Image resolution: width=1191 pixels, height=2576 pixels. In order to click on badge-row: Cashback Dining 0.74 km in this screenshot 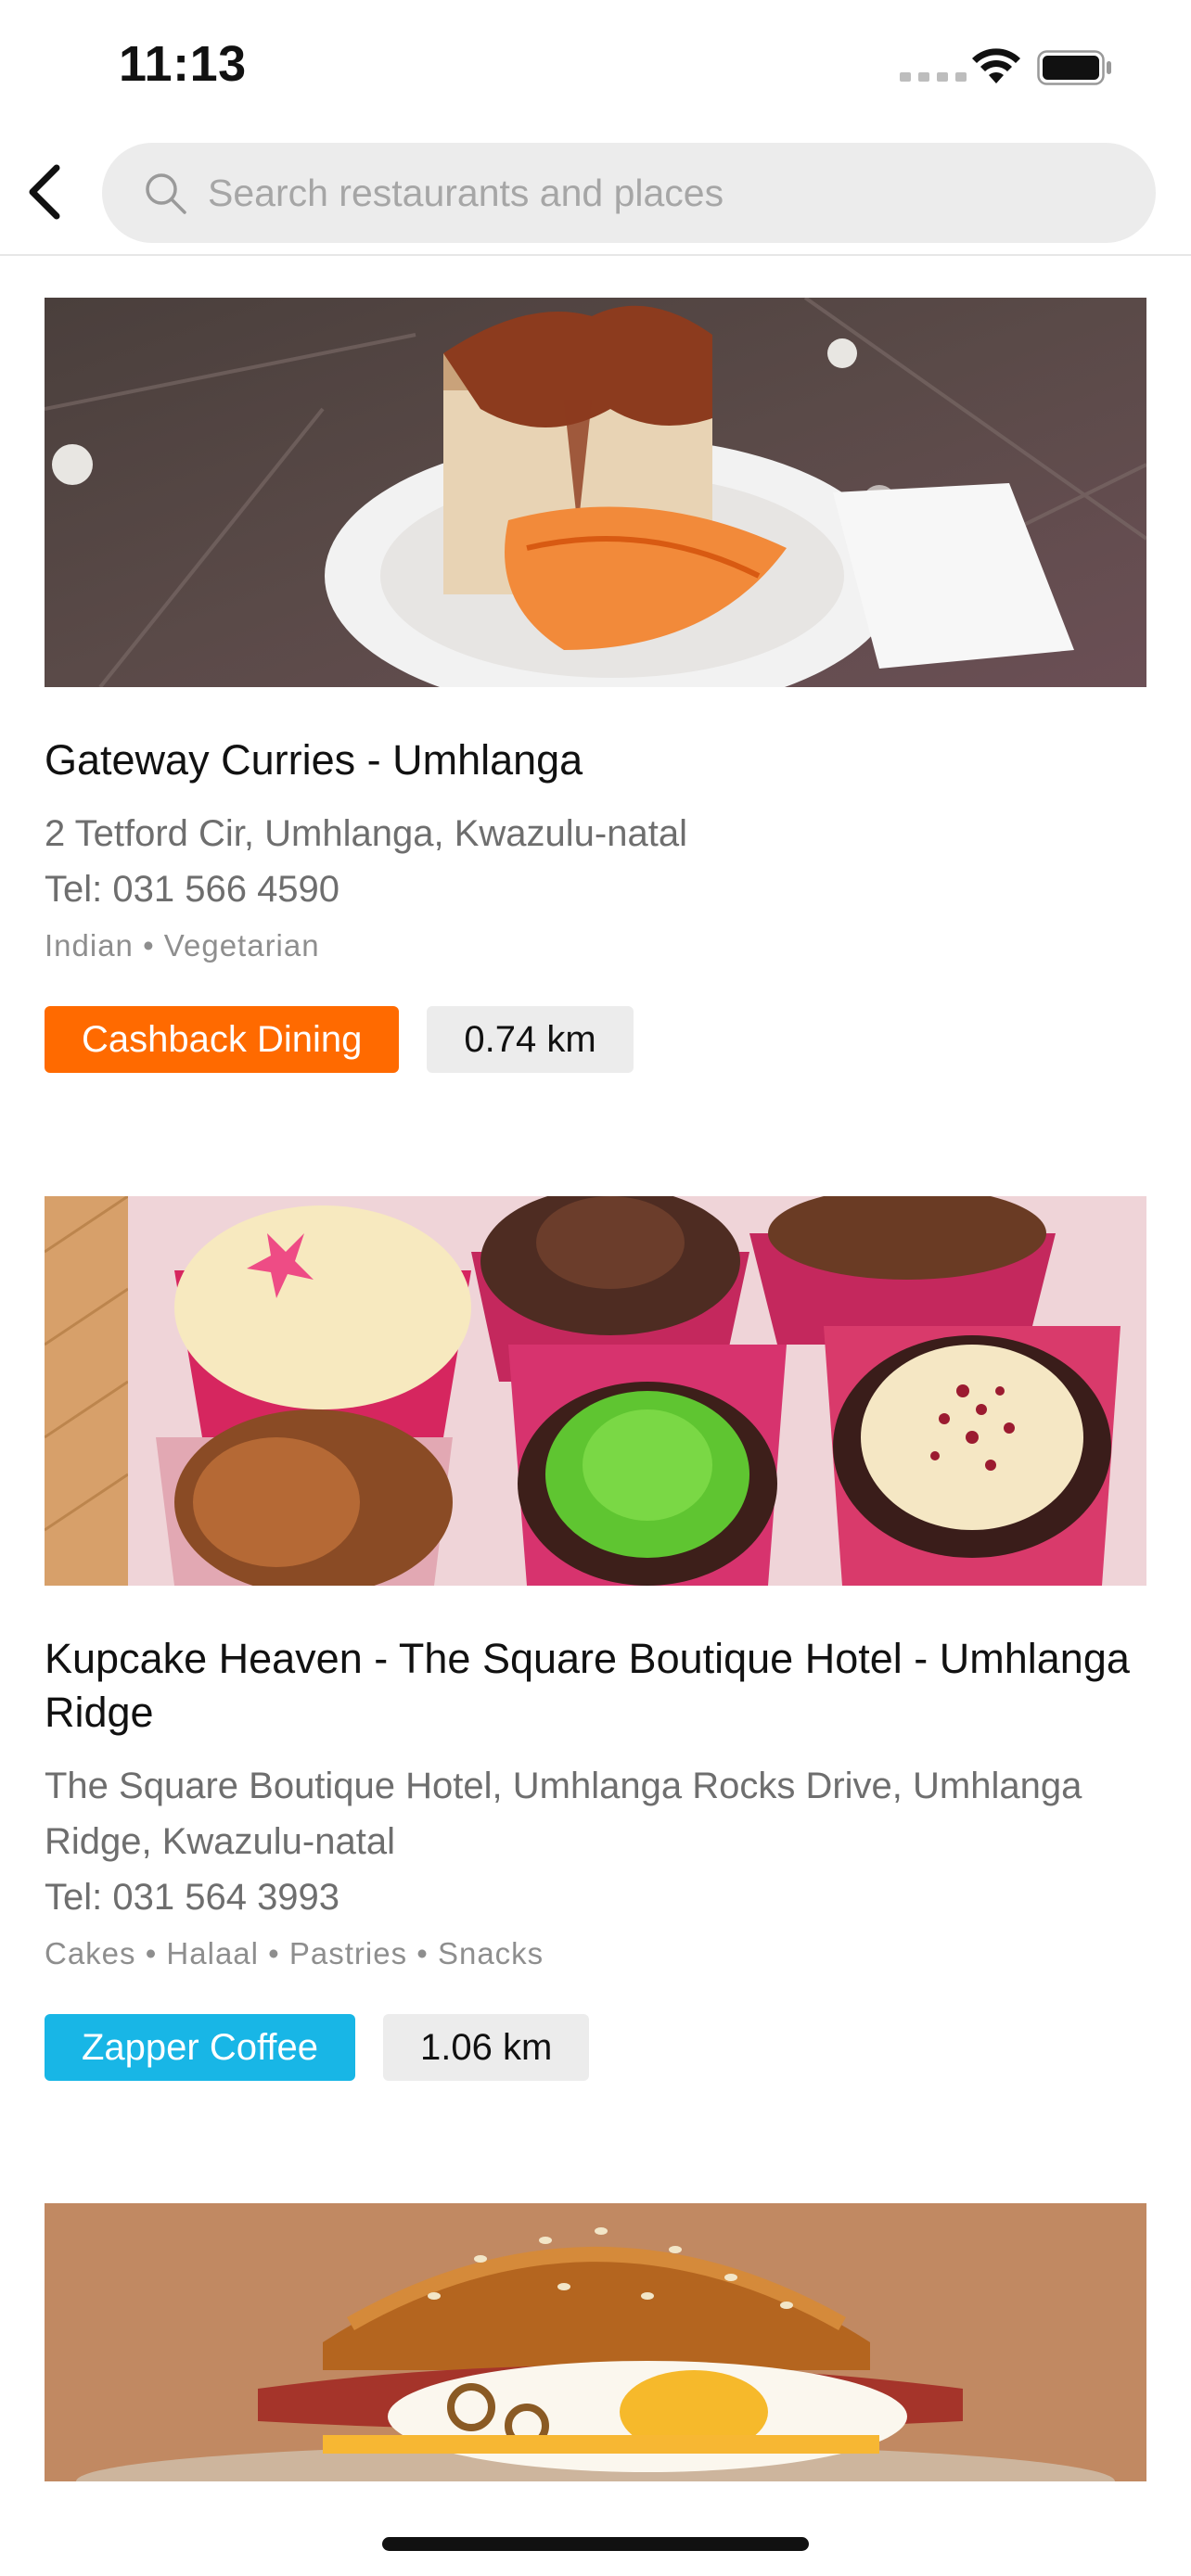, I will do `click(595, 1039)`.